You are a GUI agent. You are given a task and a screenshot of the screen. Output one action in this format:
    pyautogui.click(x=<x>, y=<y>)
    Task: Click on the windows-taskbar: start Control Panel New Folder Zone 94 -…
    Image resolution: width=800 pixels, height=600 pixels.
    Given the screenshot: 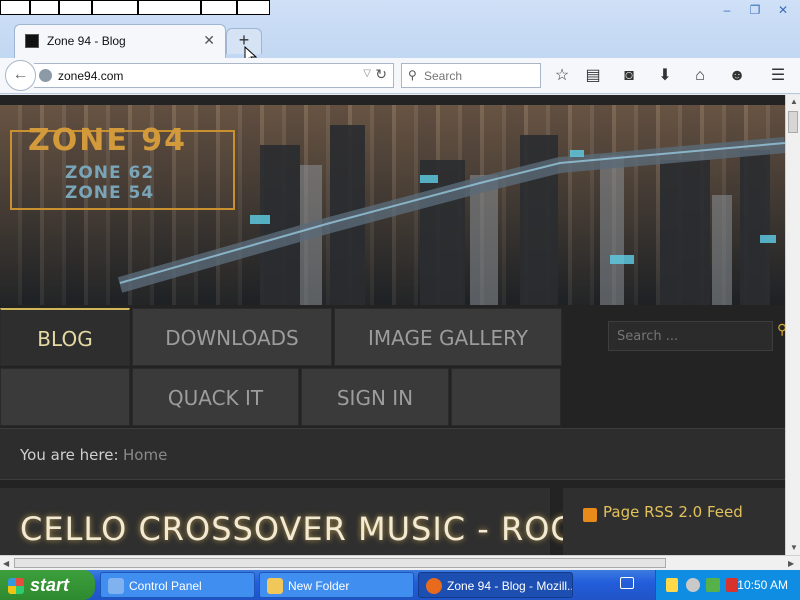 What is the action you would take?
    pyautogui.click(x=400, y=585)
    